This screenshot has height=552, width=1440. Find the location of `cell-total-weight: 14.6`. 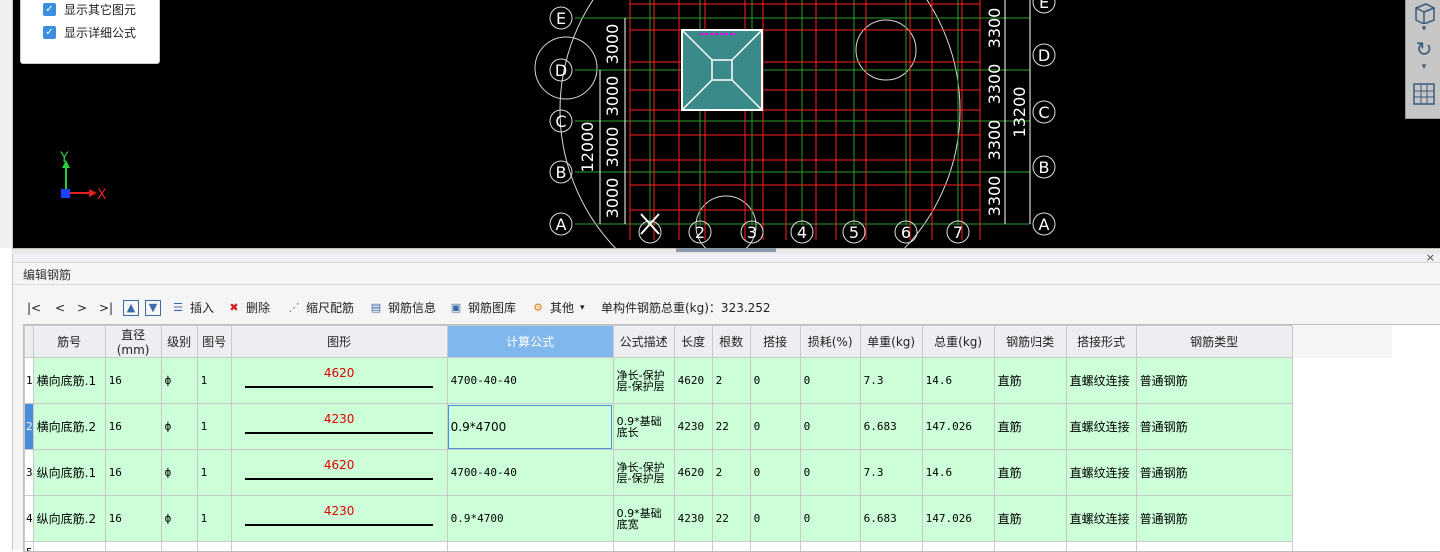

cell-total-weight: 14.6 is located at coordinates (958, 473).